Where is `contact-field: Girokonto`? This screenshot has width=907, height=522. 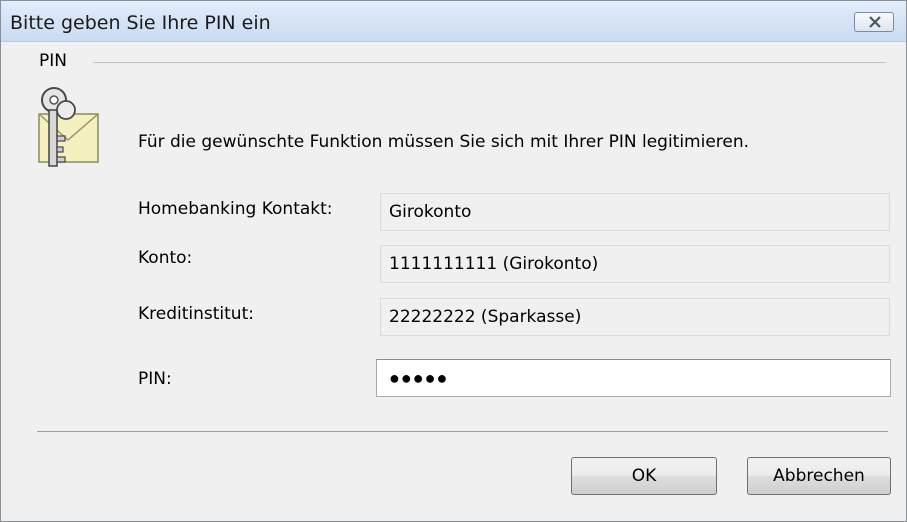 contact-field: Girokonto is located at coordinates (635, 212).